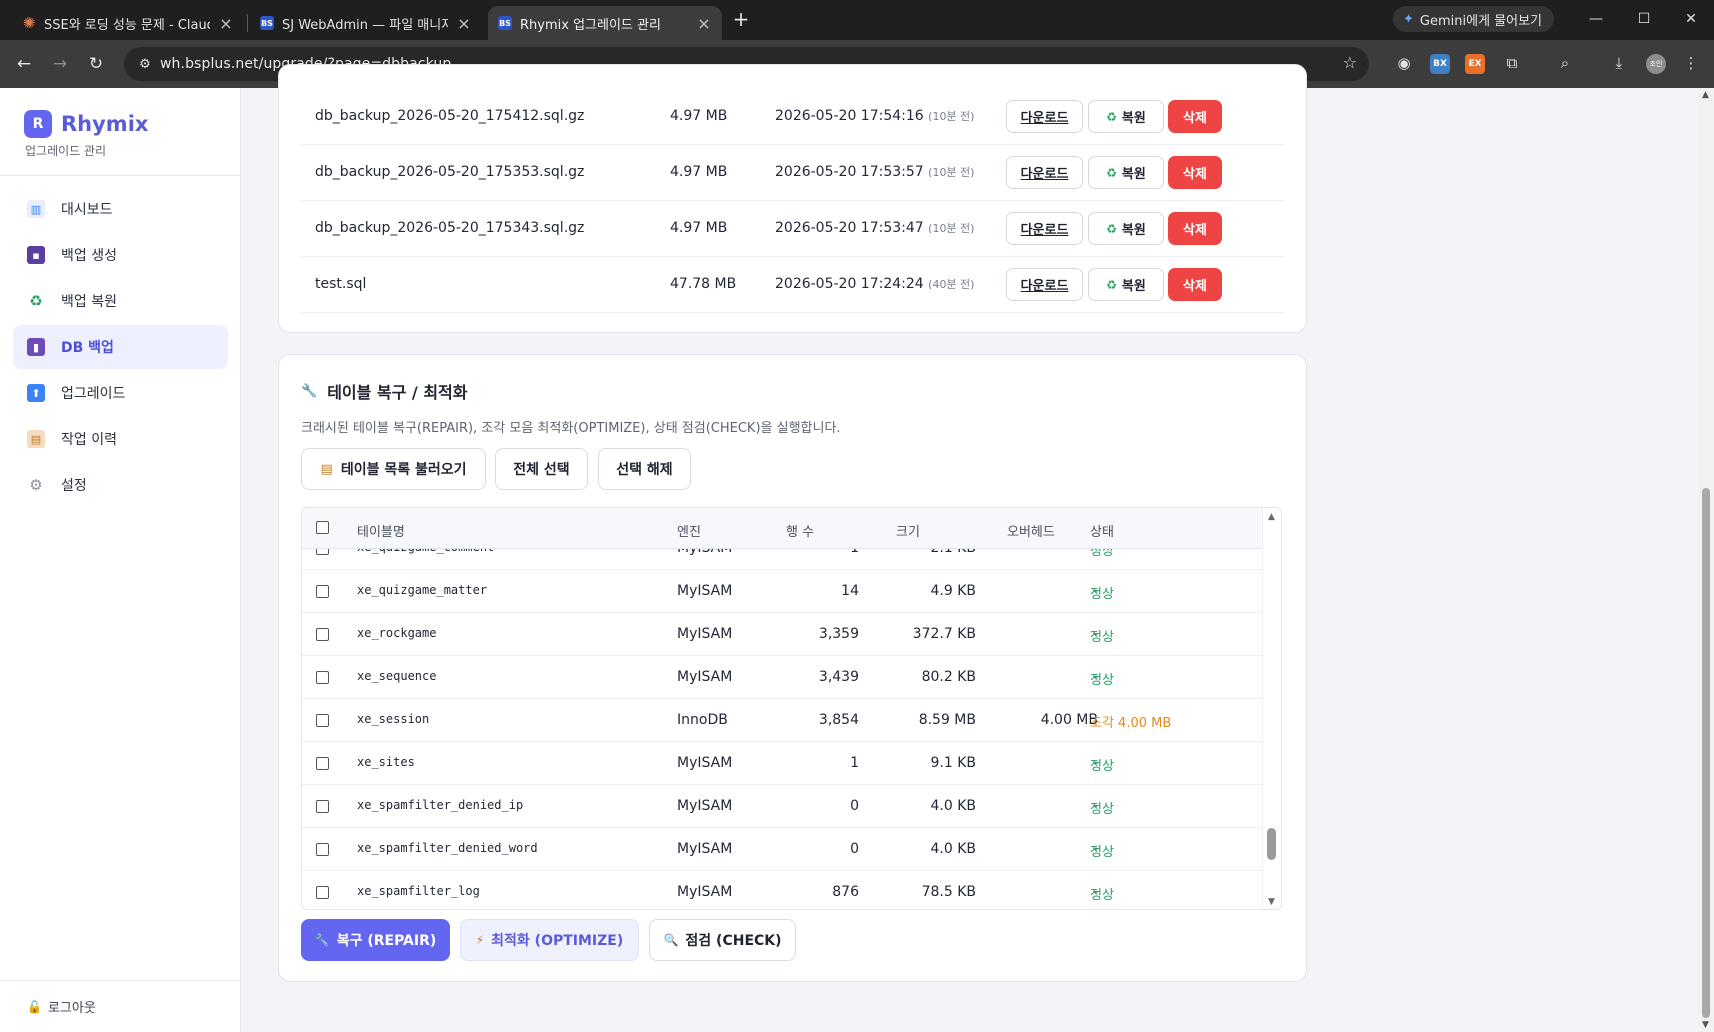  Describe the element at coordinates (267, 23) in the screenshot. I see `bs-icon: BS` at that location.